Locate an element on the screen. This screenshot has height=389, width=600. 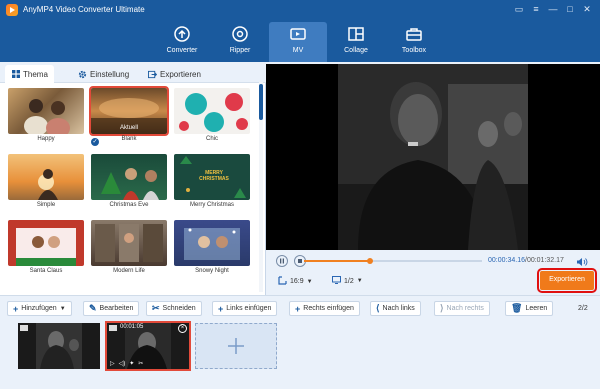
tab-thema-label: Thema is located at coordinates (35, 74).